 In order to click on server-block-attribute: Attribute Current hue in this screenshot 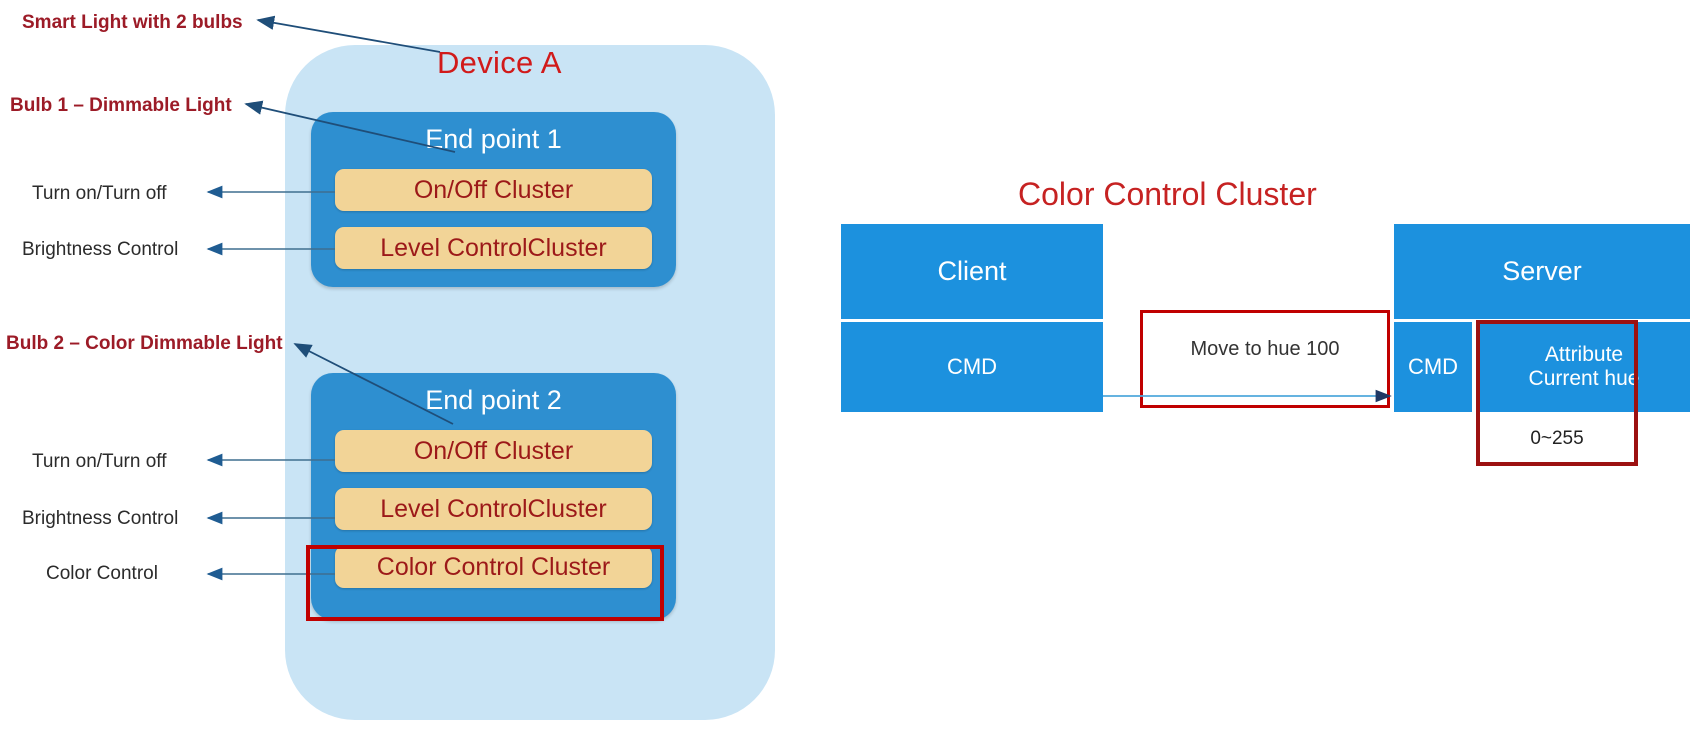, I will do `click(1584, 367)`.